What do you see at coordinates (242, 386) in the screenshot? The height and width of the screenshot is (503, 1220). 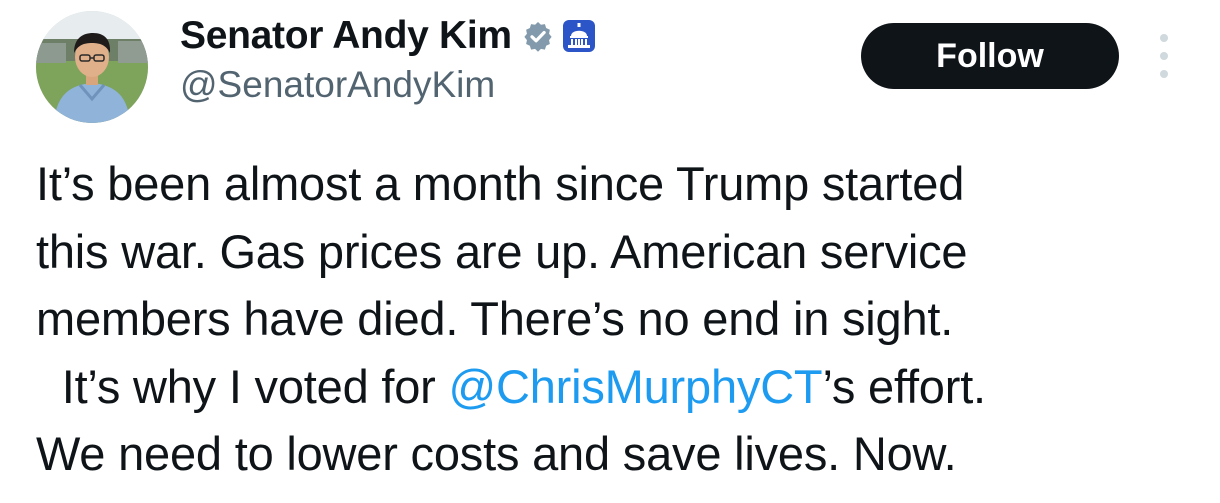 I see `tweet-text-segment: It’s why I voted for` at bounding box center [242, 386].